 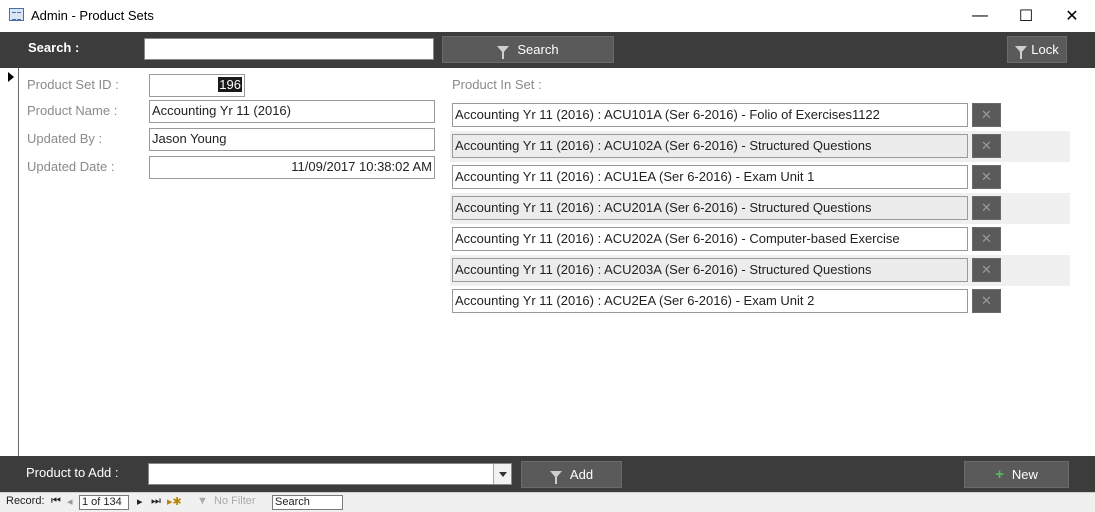 What do you see at coordinates (1072, 16) in the screenshot?
I see `close-window-button: ✕` at bounding box center [1072, 16].